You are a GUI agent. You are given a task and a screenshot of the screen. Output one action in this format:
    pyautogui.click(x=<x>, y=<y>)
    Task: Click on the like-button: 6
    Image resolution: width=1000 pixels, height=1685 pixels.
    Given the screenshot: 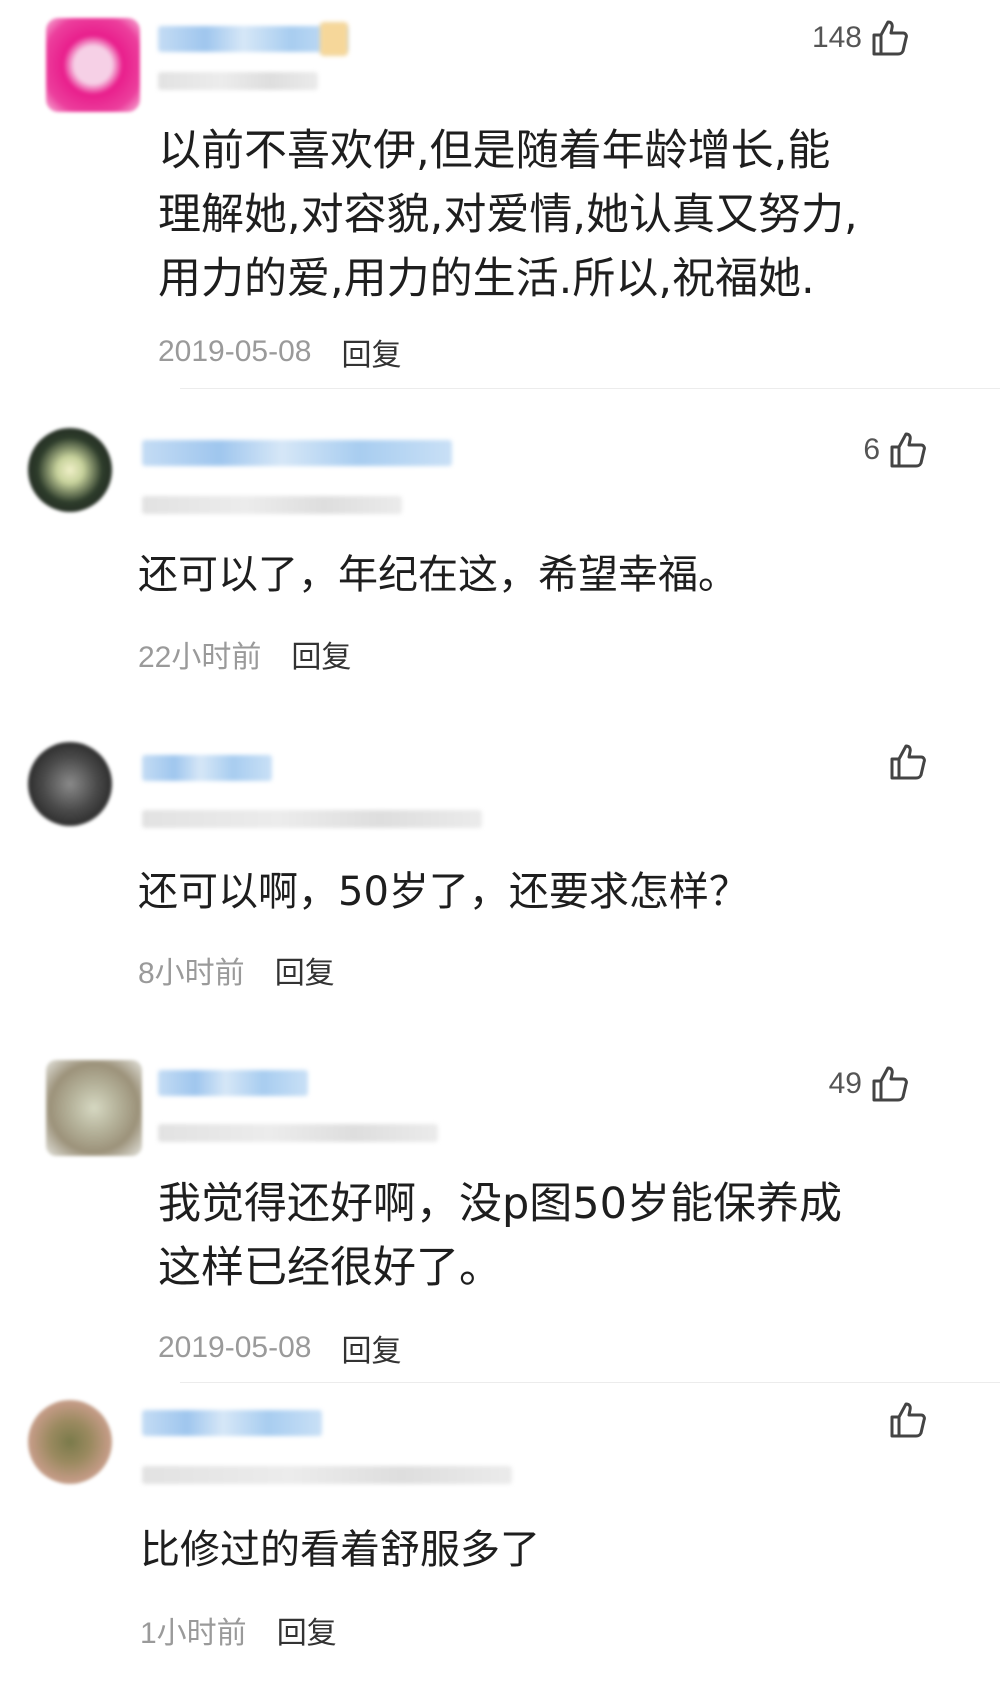 What is the action you would take?
    pyautogui.click(x=895, y=450)
    